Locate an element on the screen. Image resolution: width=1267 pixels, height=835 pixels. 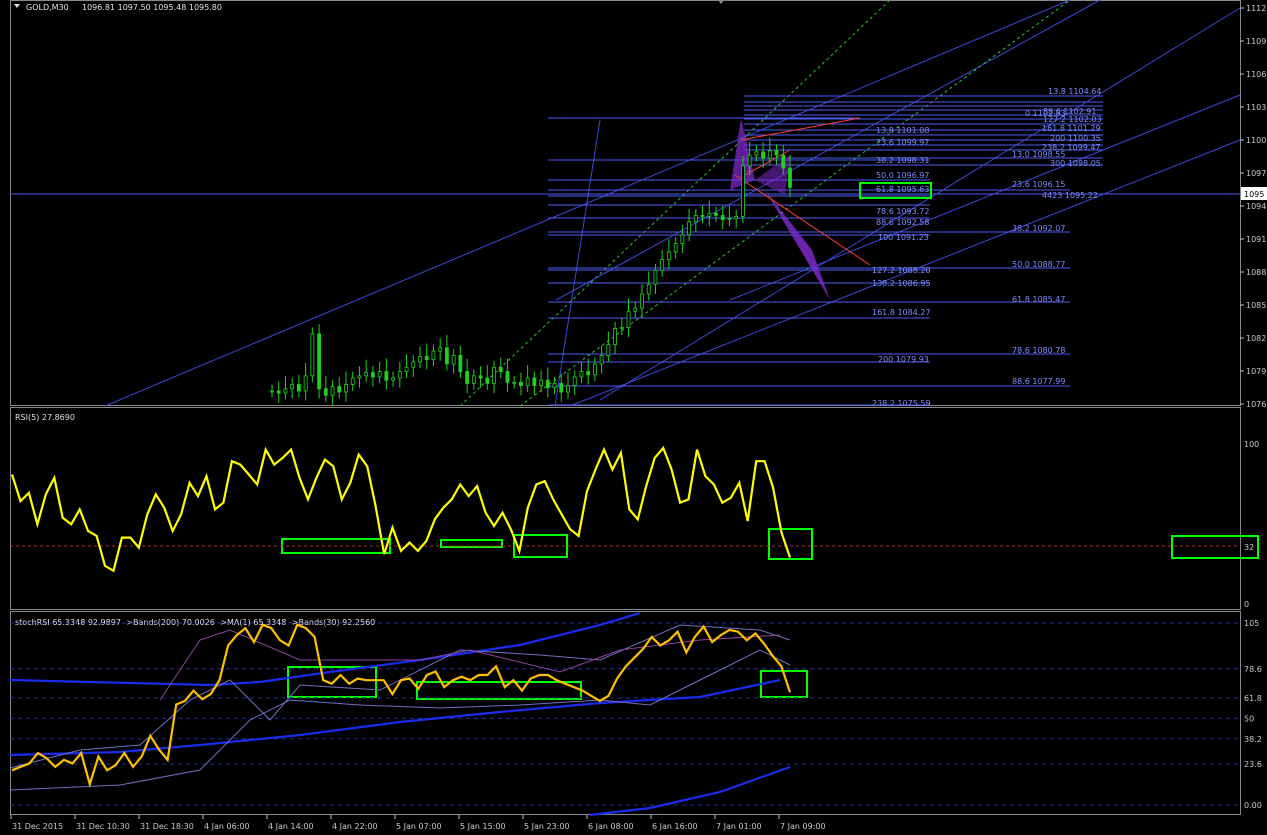
fib-label: 161.8 1101.29 is located at coordinates (1071, 128).